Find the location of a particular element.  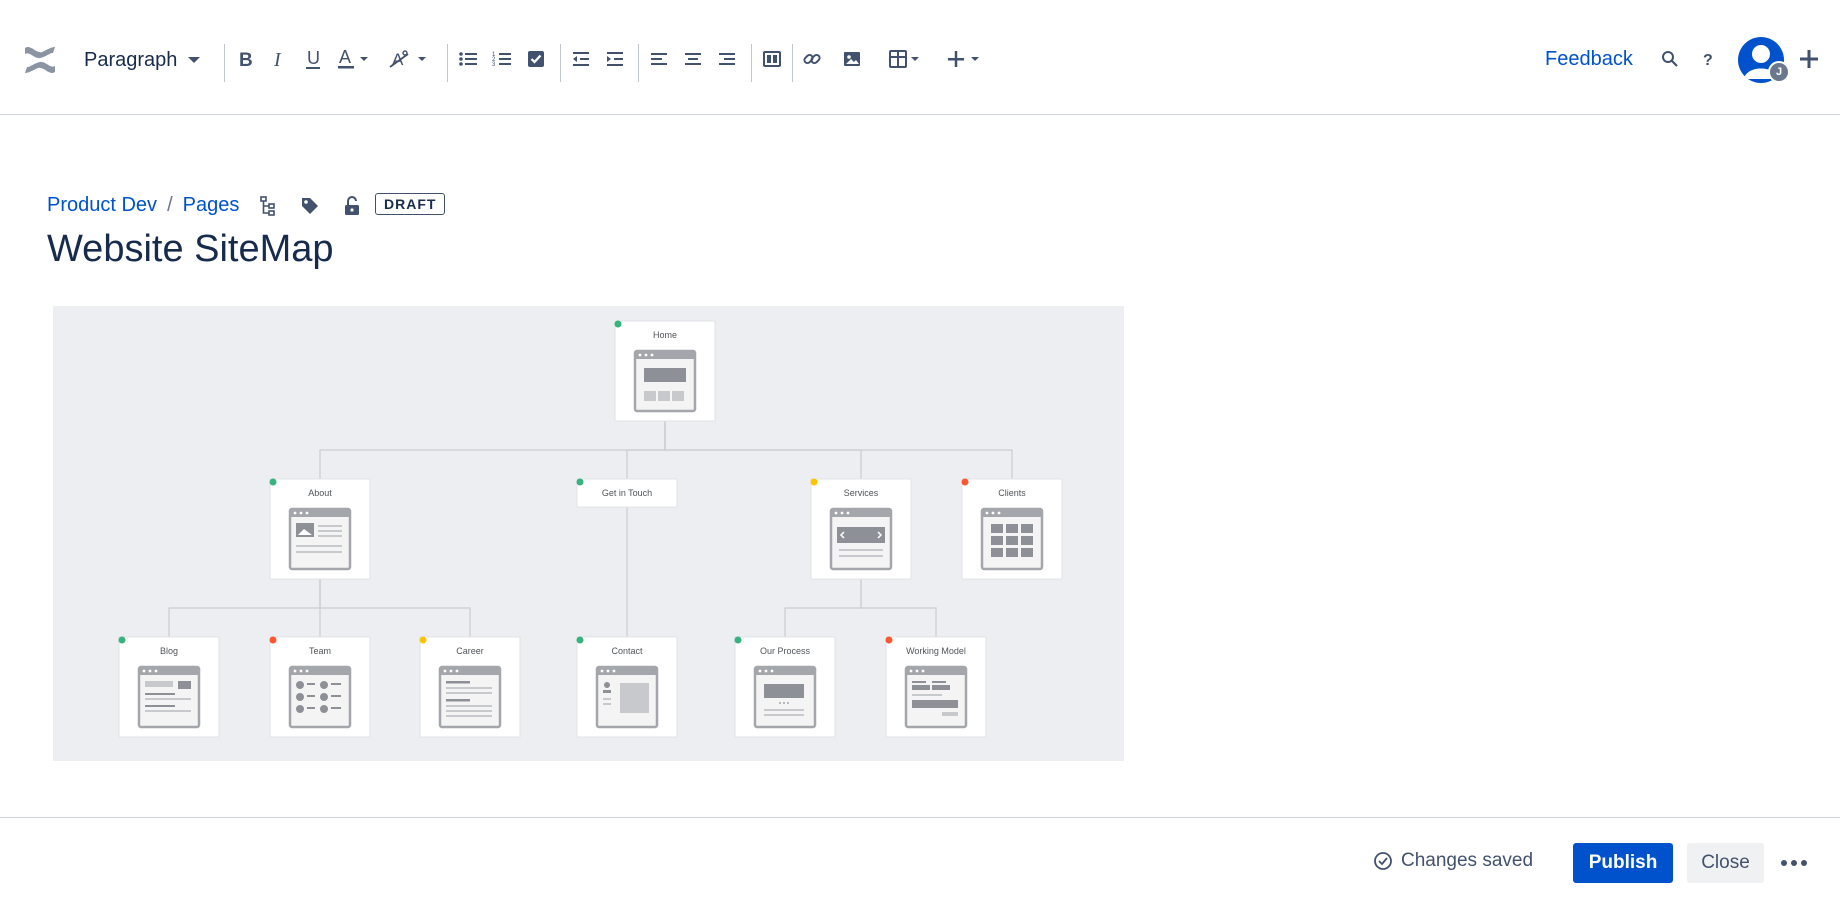

sitemap-node-get-in-touch: Get in Touch is located at coordinates (627, 493).